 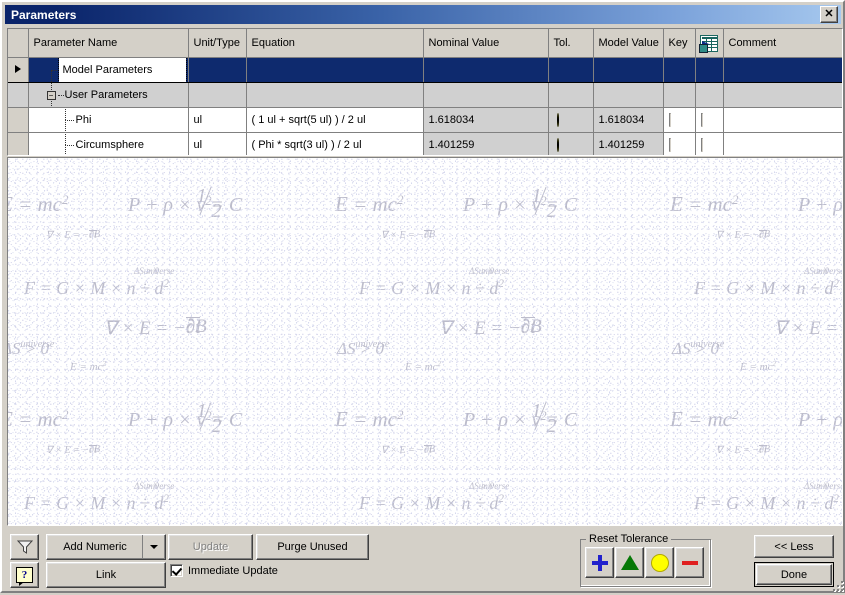 What do you see at coordinates (423, 14) in the screenshot?
I see `title-bar: Parameters ✕` at bounding box center [423, 14].